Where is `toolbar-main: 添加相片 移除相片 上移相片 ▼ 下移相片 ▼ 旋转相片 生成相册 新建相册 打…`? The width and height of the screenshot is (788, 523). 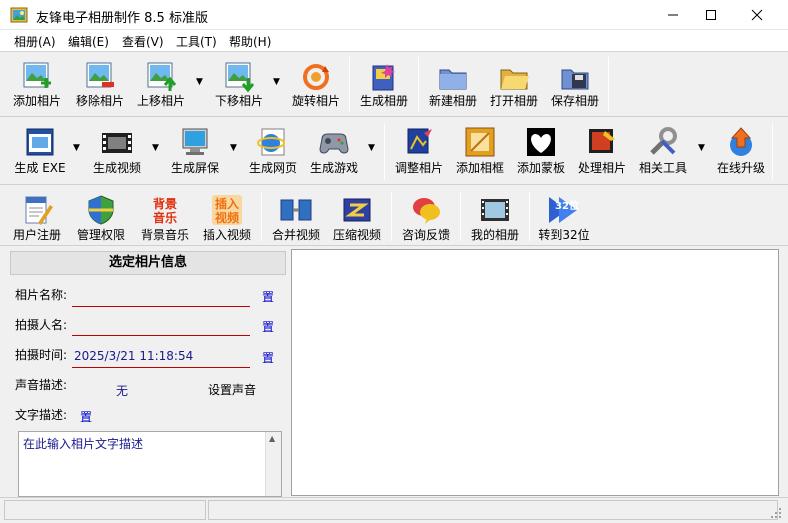
toolbar-main: 添加相片 移除相片 上移相片 ▼ 下移相片 ▼ 旋转相片 生成相册 新建相册 打… is located at coordinates (394, 85).